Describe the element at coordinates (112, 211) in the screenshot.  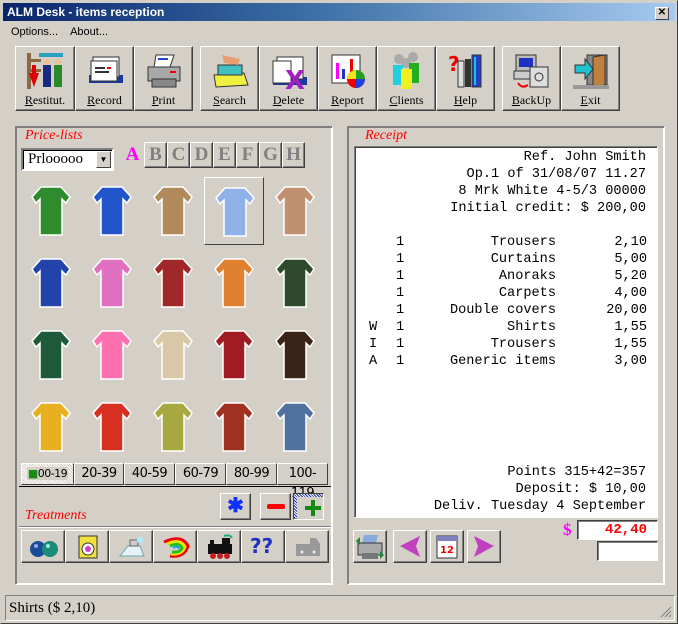
I see `item-dress` at that location.